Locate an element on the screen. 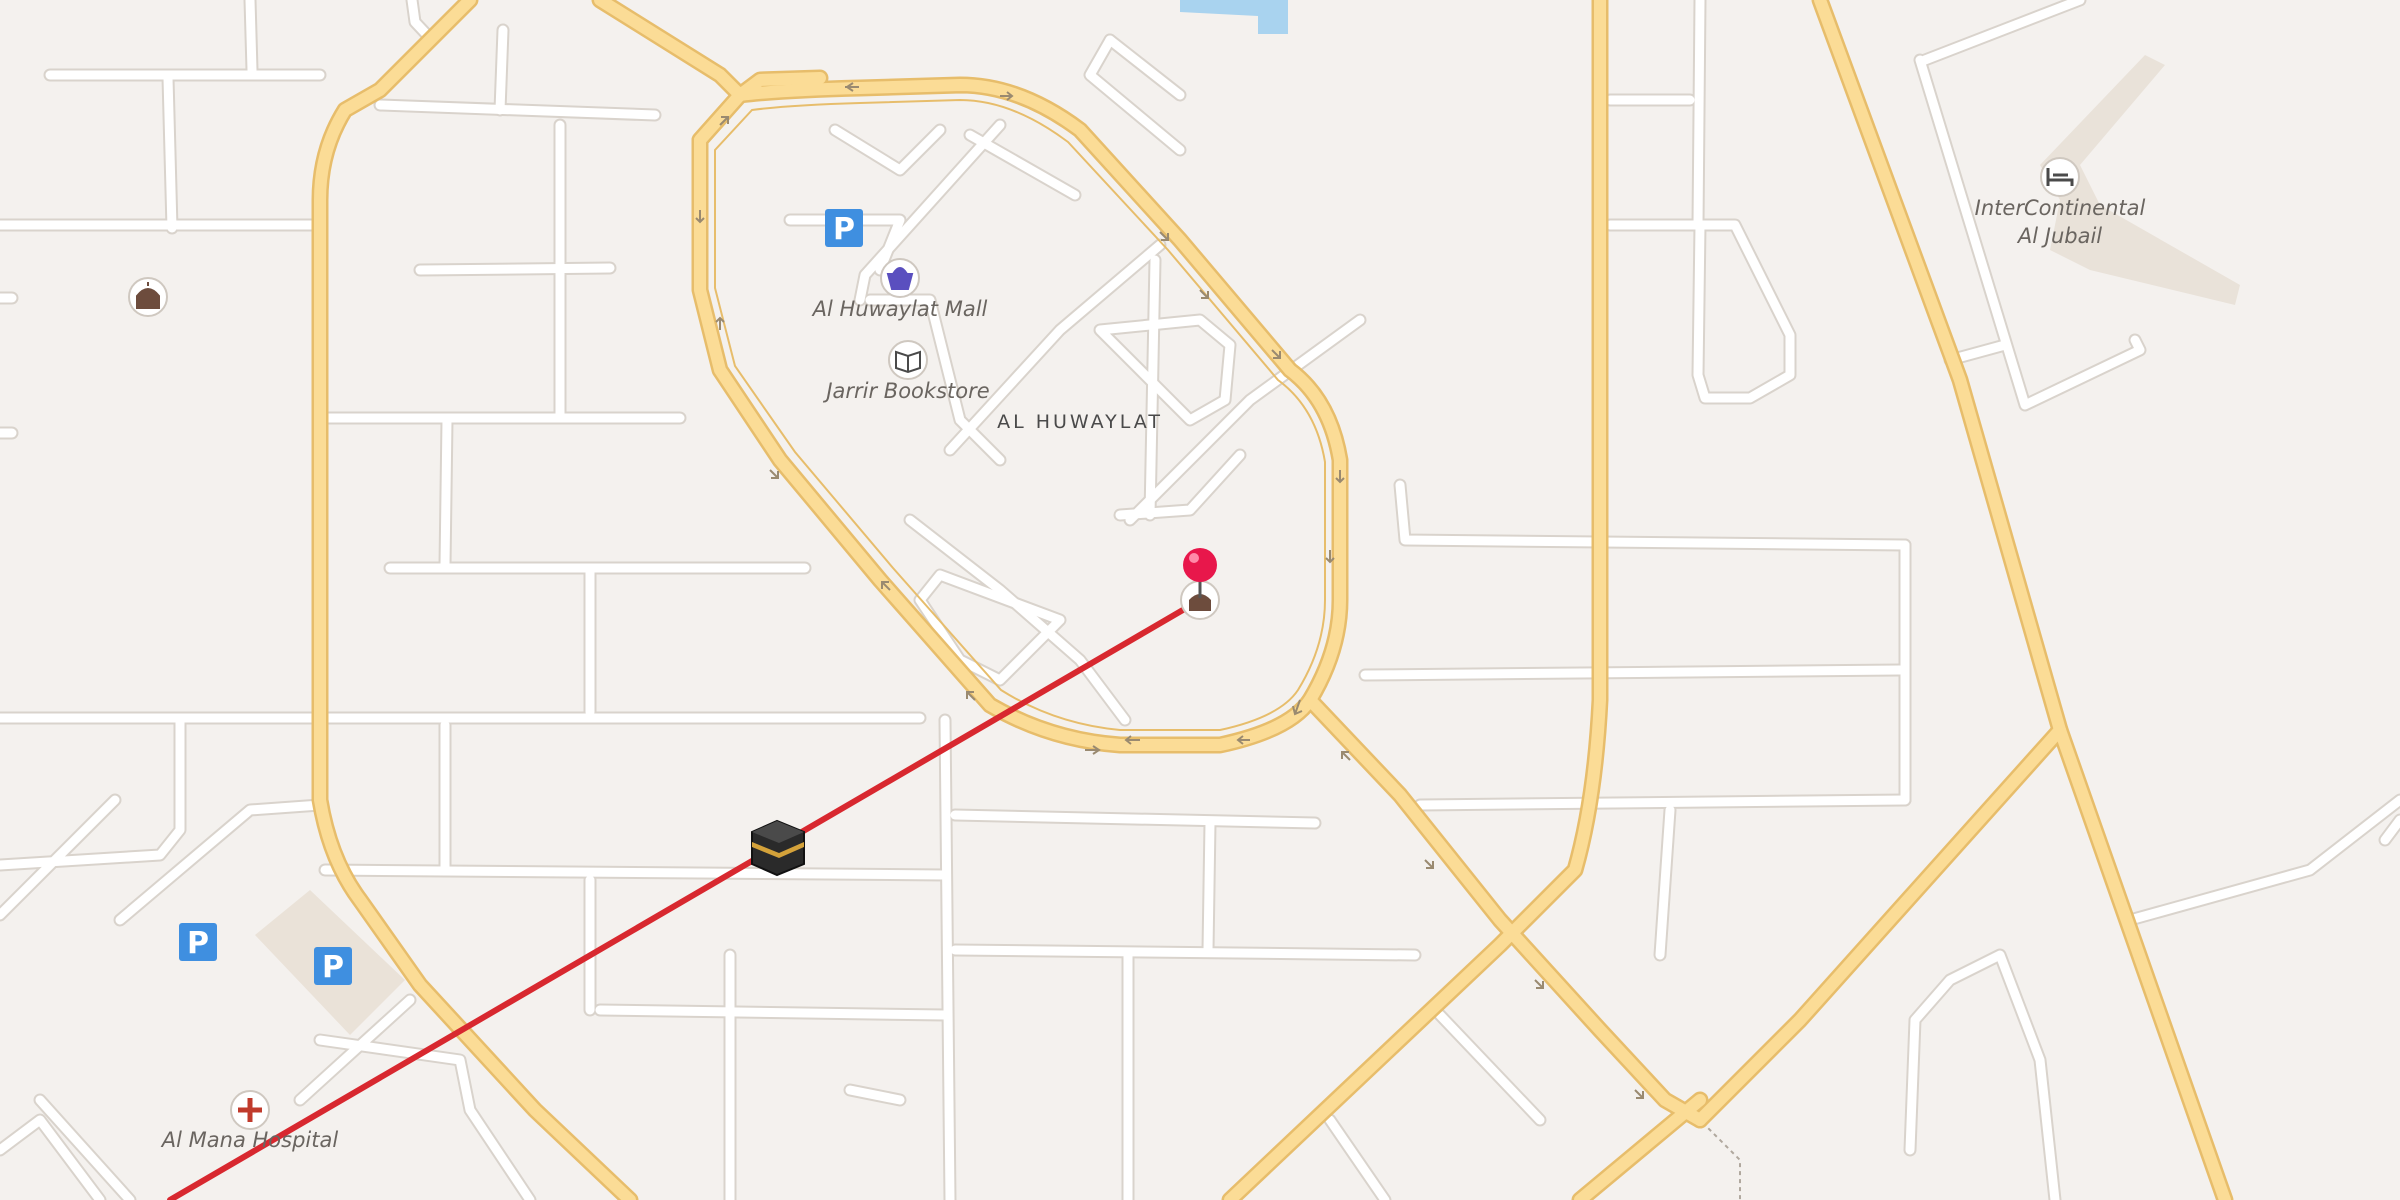  hospital-label: Al Mana Hospital is located at coordinates (249, 1140).